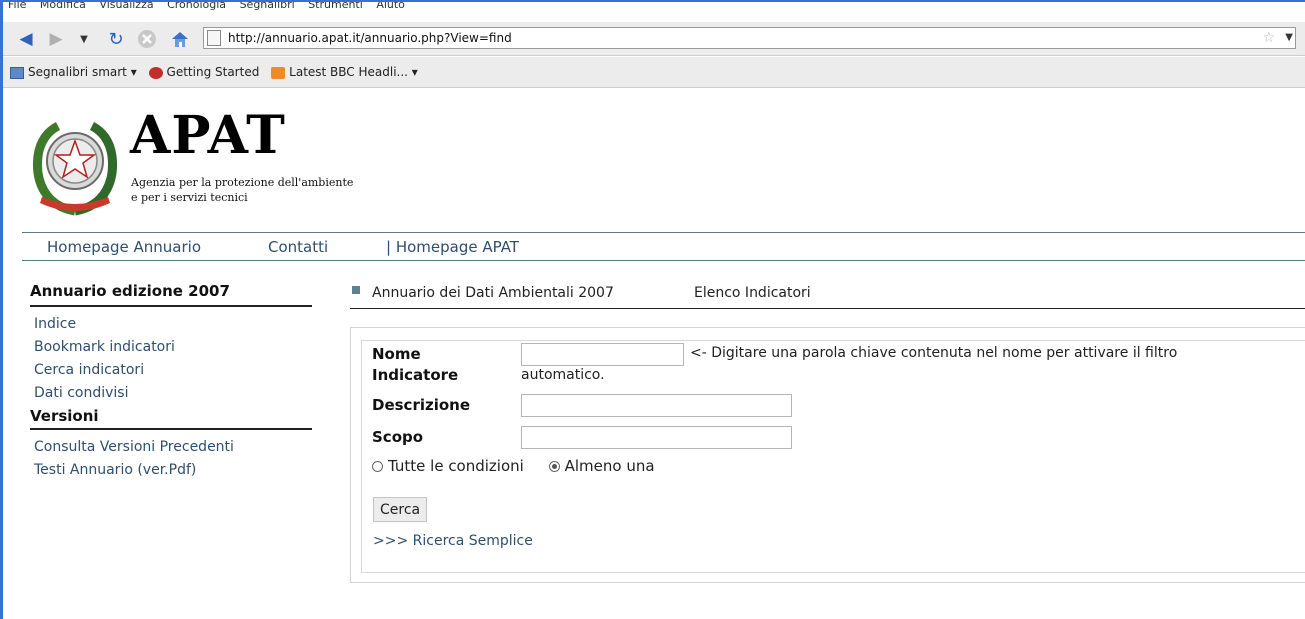  I want to click on bullet-icon, so click(356, 290).